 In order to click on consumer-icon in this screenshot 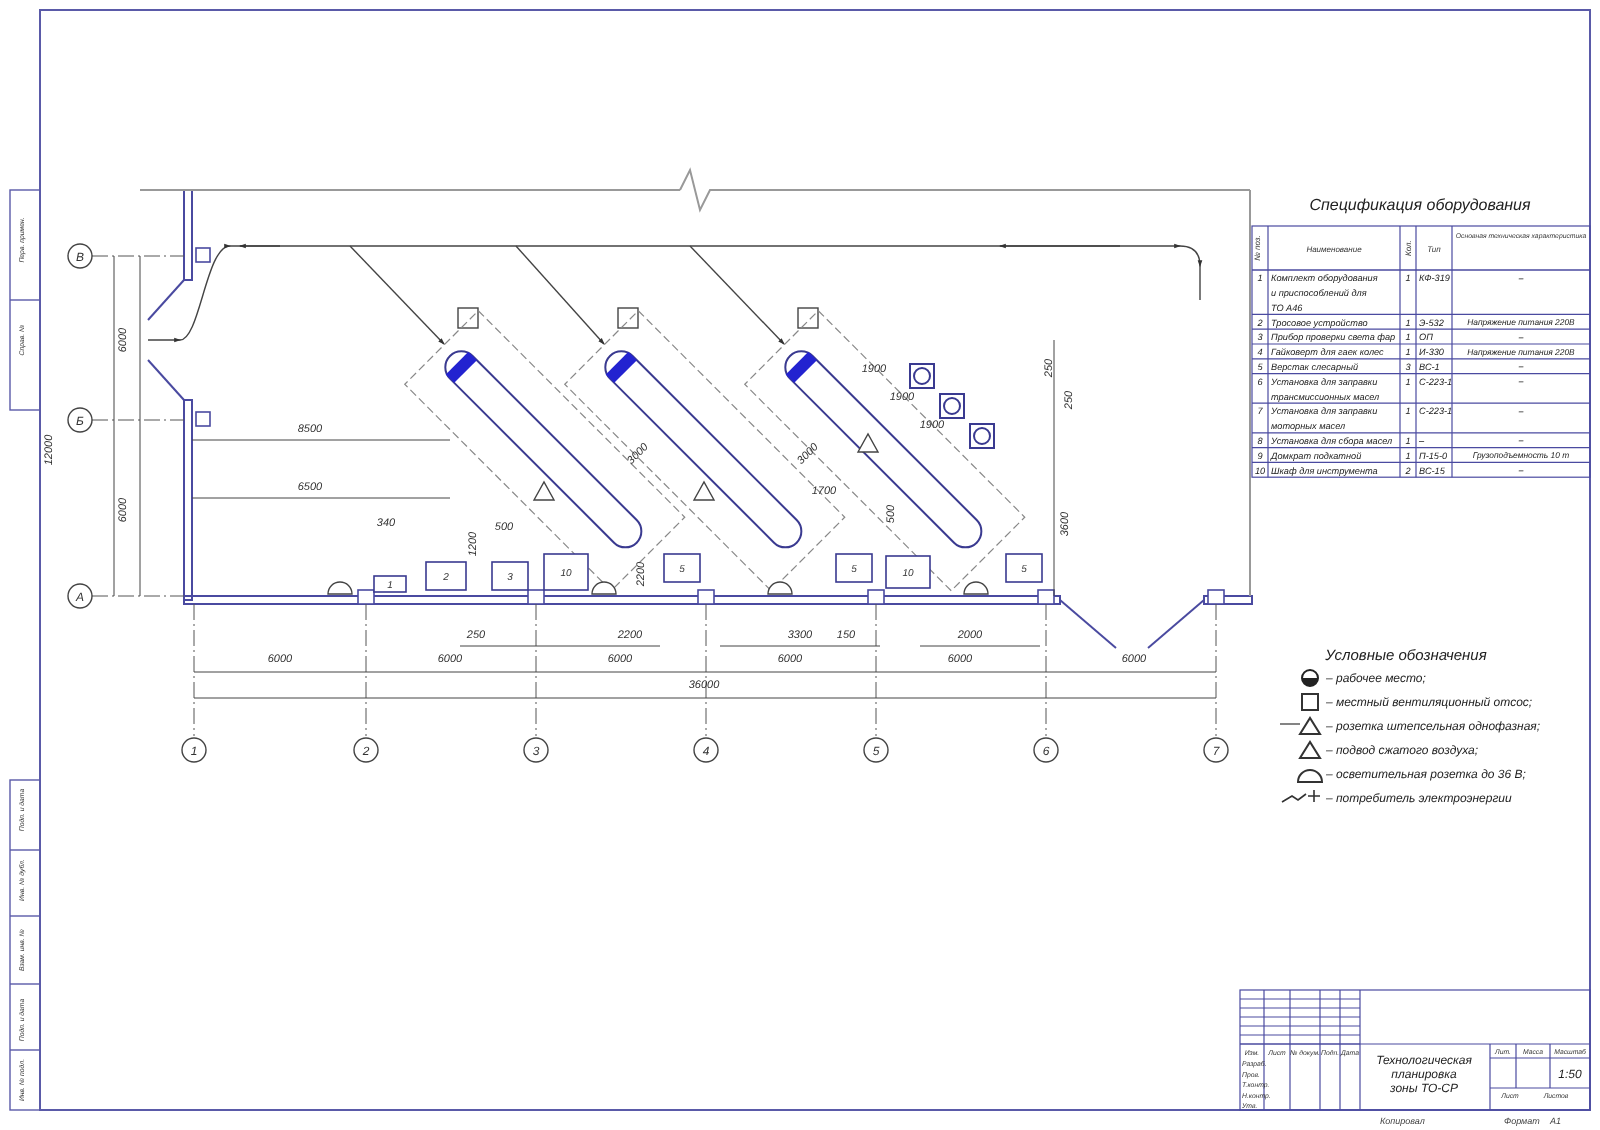, I will do `click(1301, 796)`.